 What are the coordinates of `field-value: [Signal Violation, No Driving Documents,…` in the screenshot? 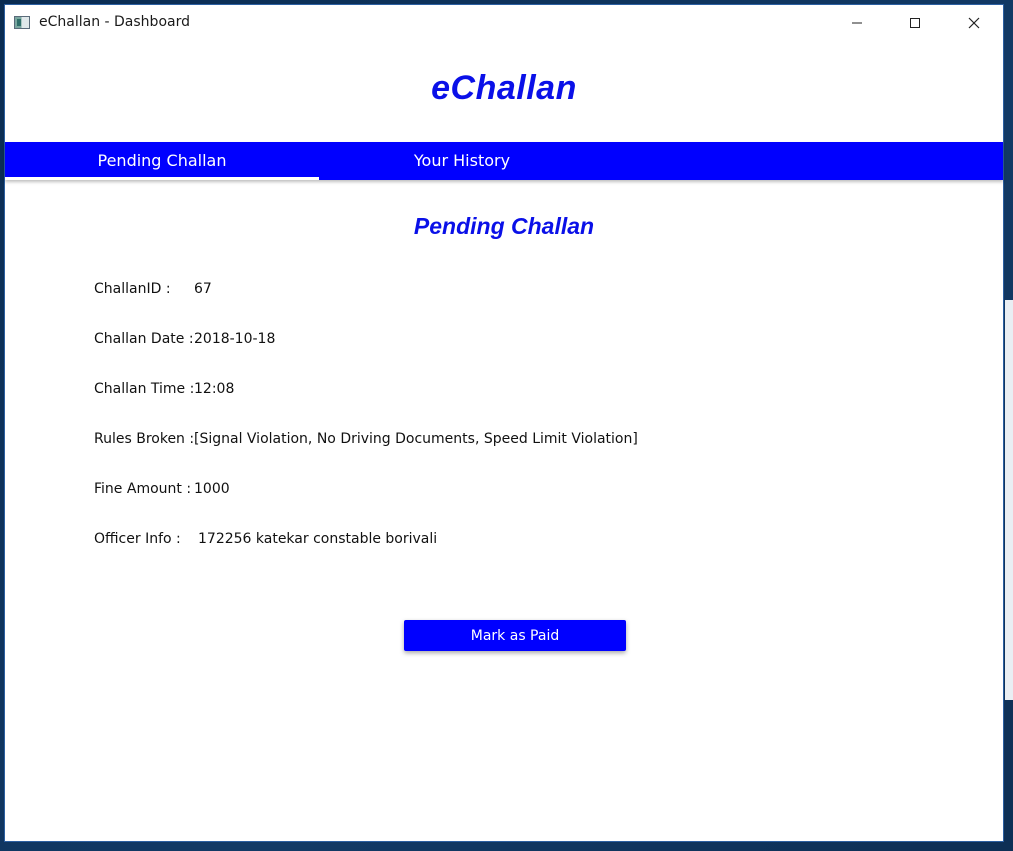 It's located at (416, 439).